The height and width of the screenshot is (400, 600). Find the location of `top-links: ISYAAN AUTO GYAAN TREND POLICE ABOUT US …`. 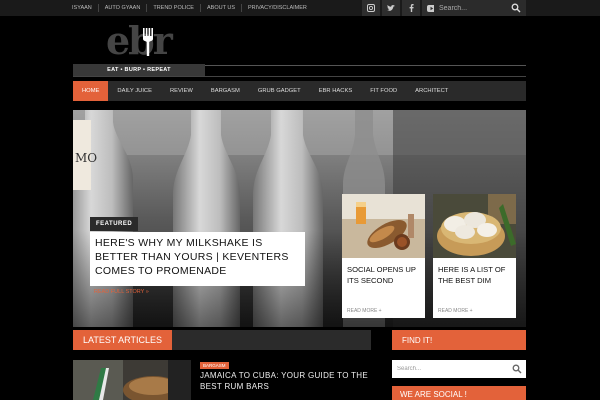

top-links: ISYAAN AUTO GYAAN TREND POLICE ABOUT US … is located at coordinates (192, 8).